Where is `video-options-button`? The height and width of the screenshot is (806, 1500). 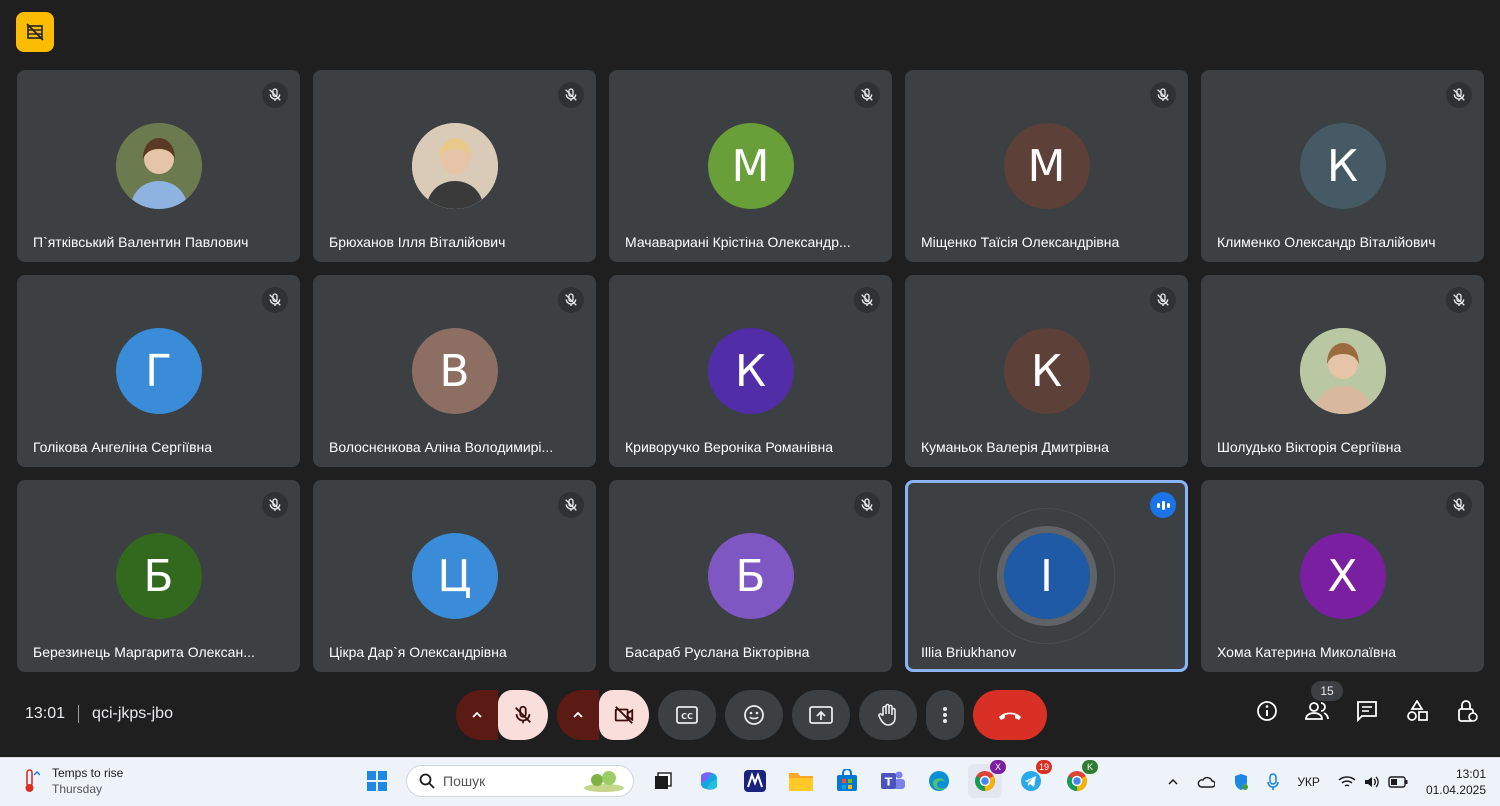
video-options-button is located at coordinates (578, 715).